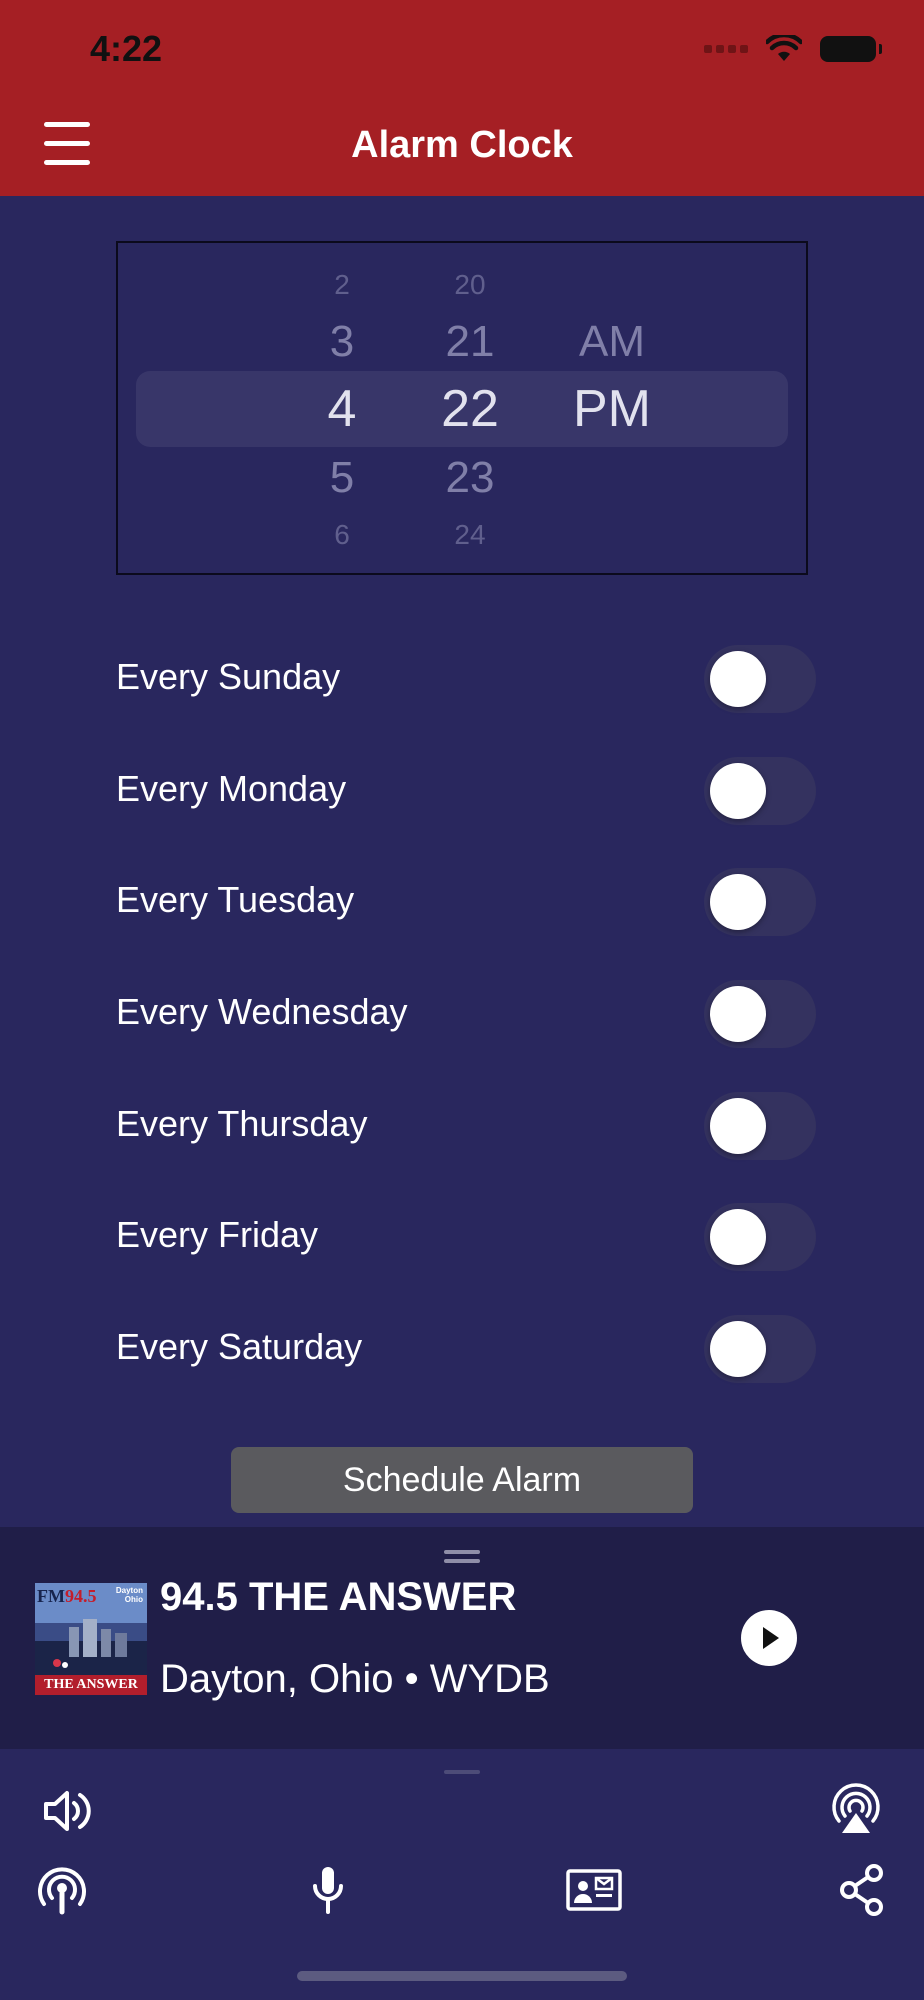 The image size is (924, 2000). I want to click on home-indicator, so click(462, 1976).